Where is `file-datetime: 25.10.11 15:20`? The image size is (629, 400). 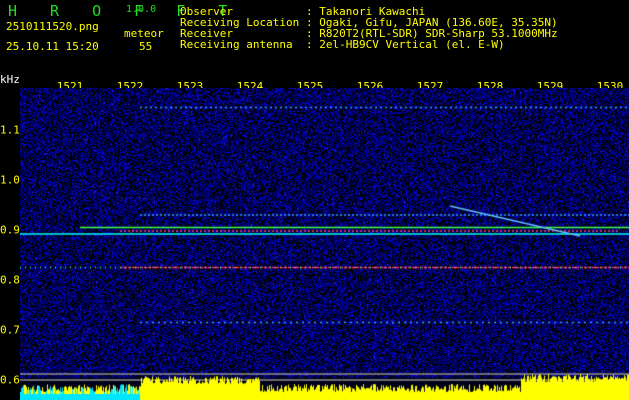
file-datetime: 25.10.11 15:20 is located at coordinates (52, 46).